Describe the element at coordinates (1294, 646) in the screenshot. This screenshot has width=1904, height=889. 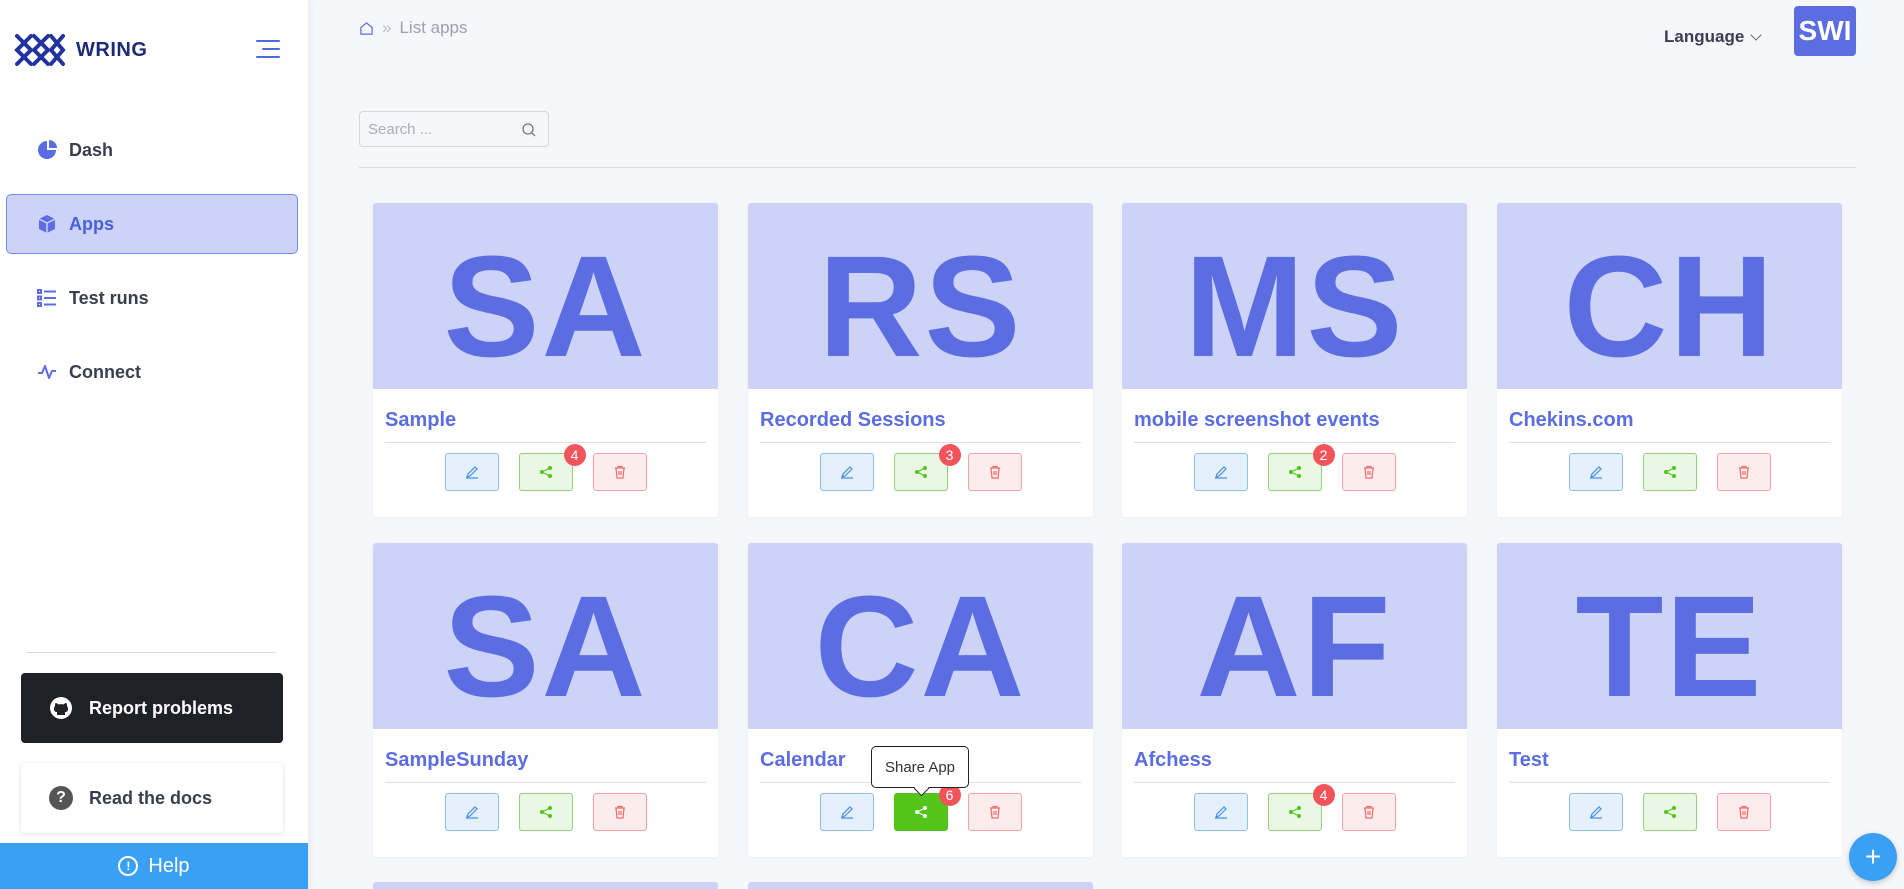
I see `app-initials: AF` at that location.